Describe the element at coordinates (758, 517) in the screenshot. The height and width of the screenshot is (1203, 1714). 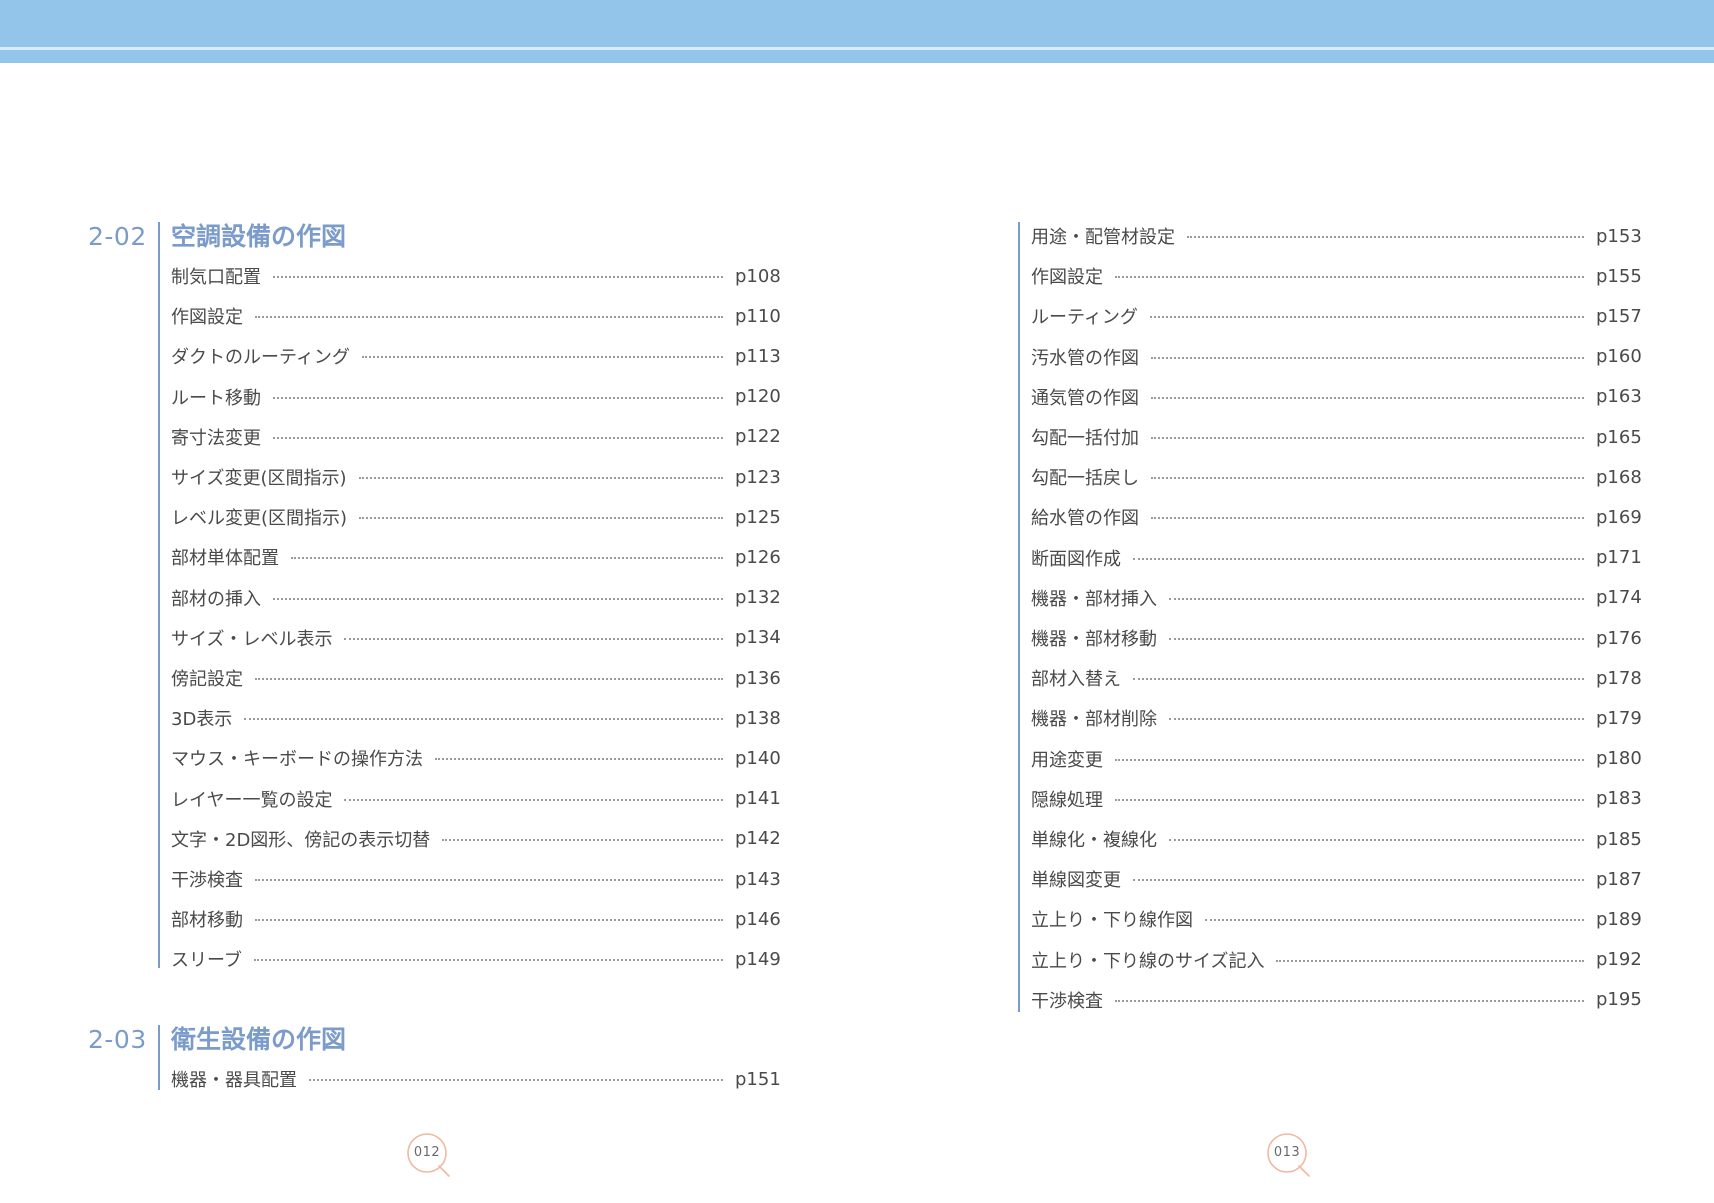
I see `toc-entry-page: p125` at that location.